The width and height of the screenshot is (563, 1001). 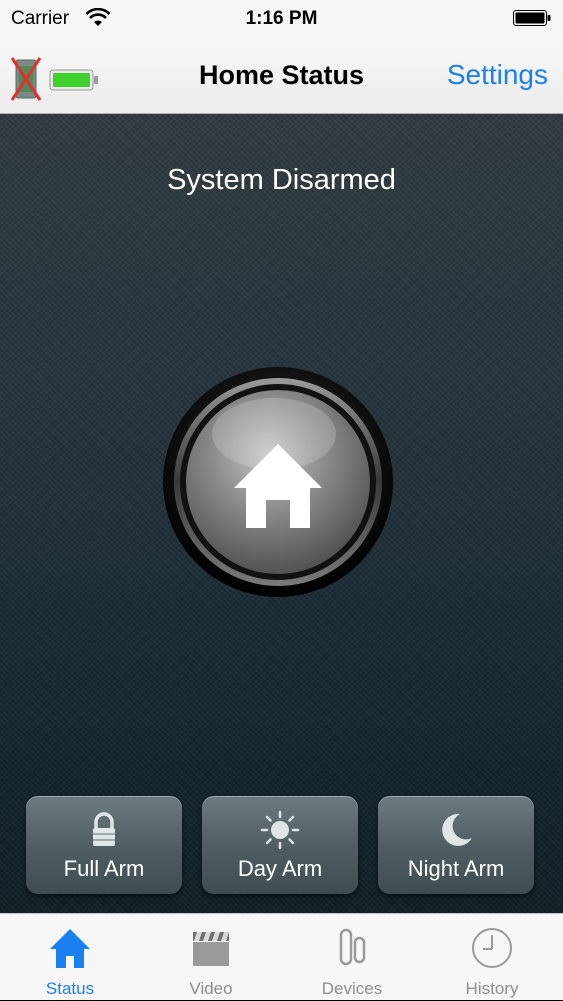 I want to click on tab-devices: Devices, so click(x=352, y=957).